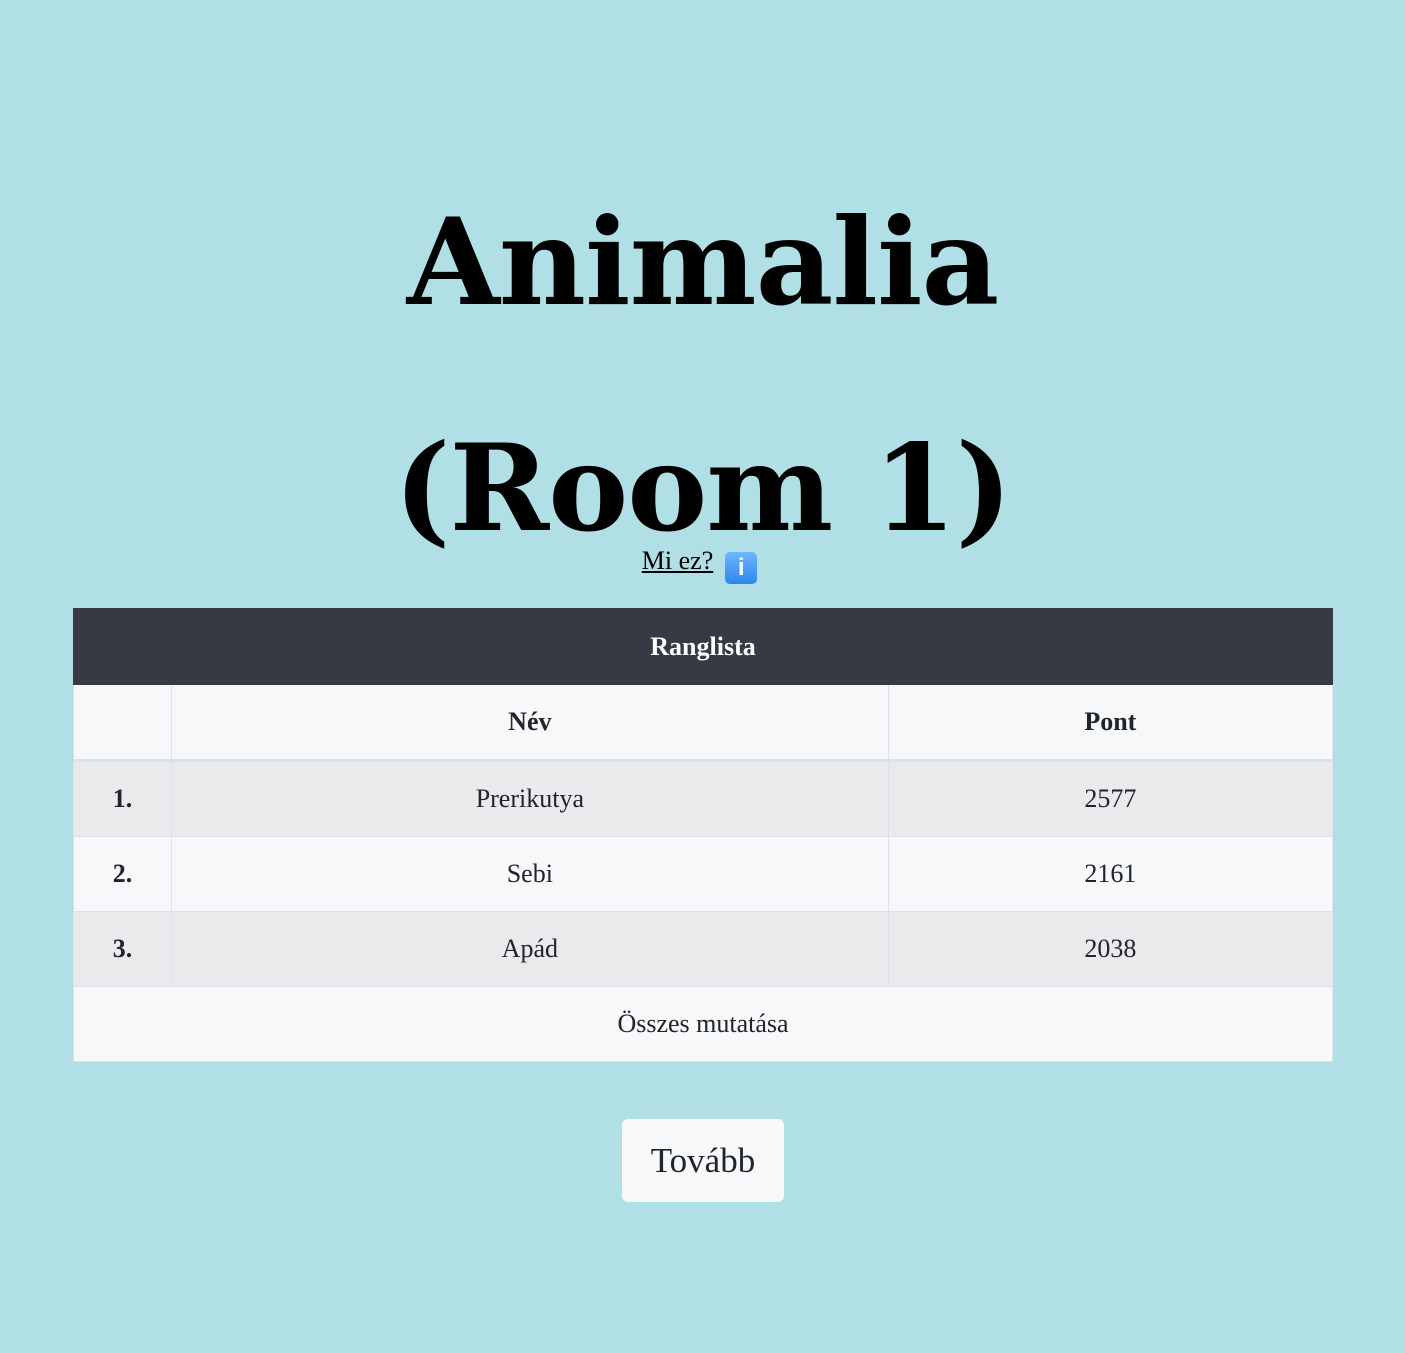 The image size is (1405, 1353). Describe the element at coordinates (122, 874) in the screenshot. I see `rank-cell: 2.` at that location.